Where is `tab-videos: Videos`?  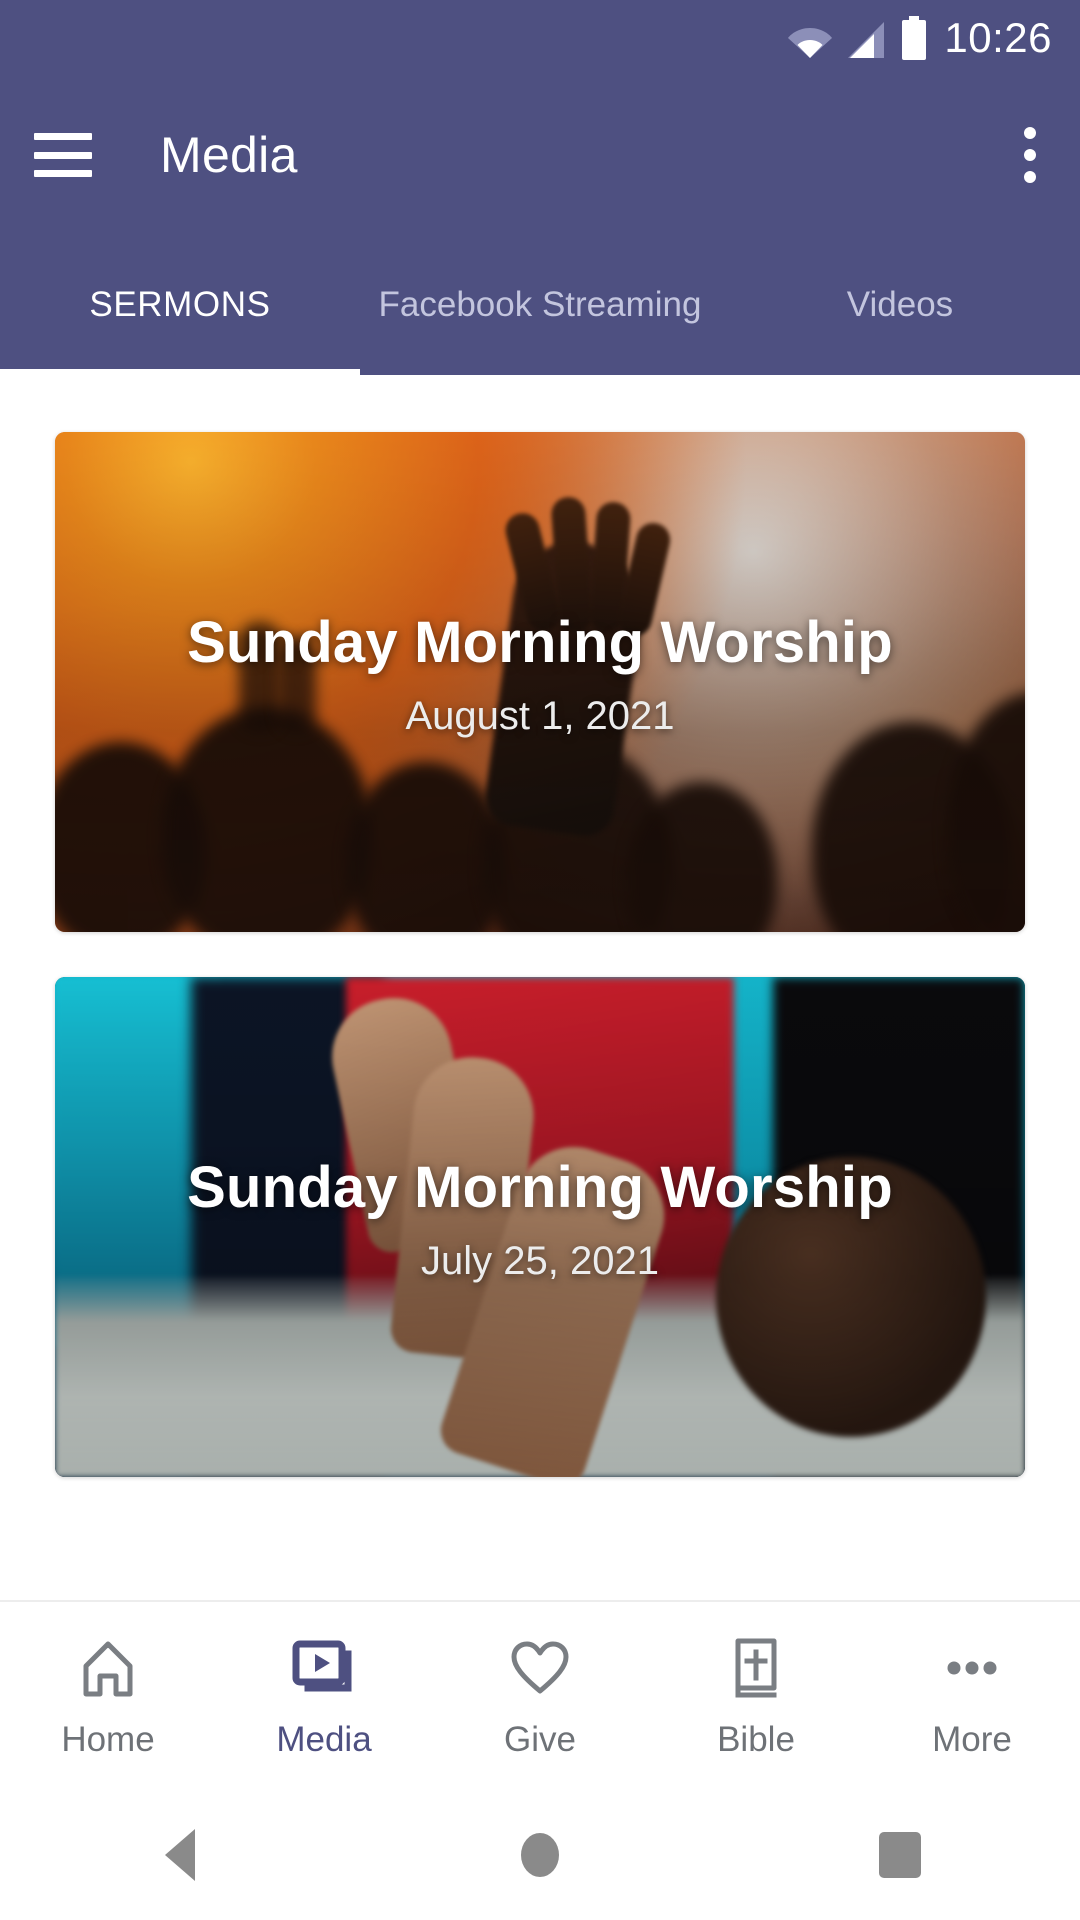
tab-videos: Videos is located at coordinates (900, 305).